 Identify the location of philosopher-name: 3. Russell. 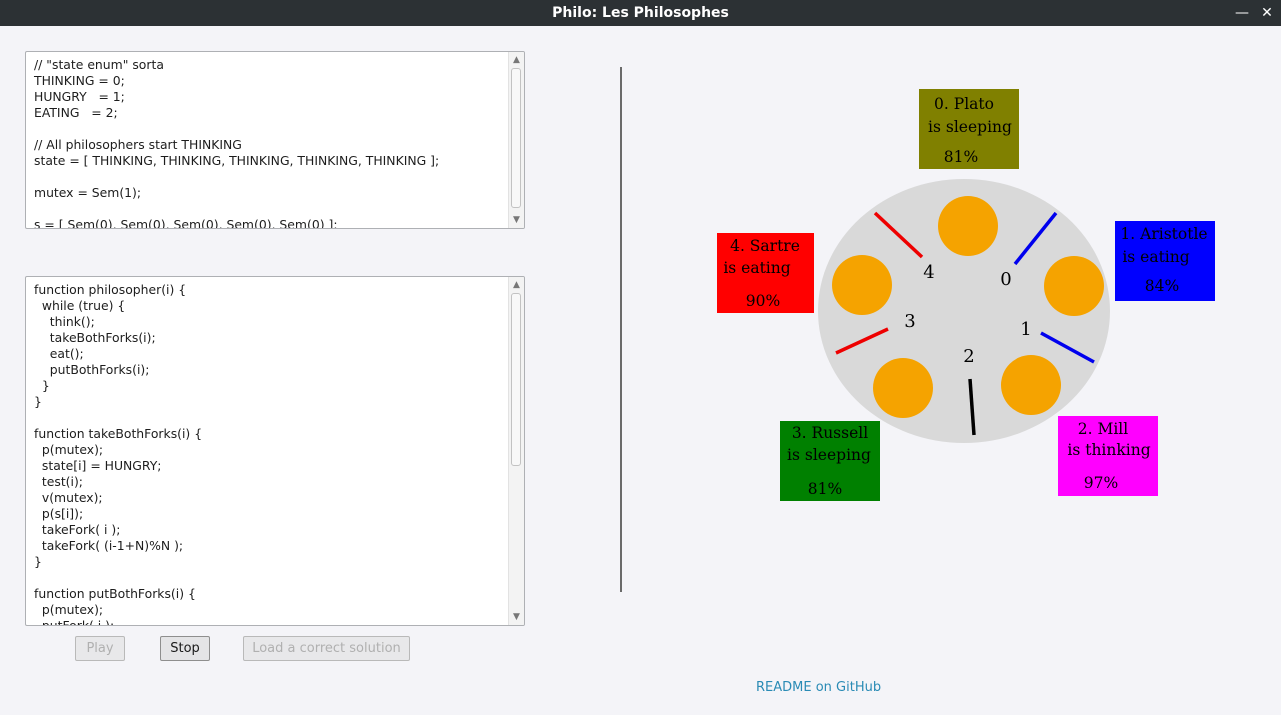
(830, 433).